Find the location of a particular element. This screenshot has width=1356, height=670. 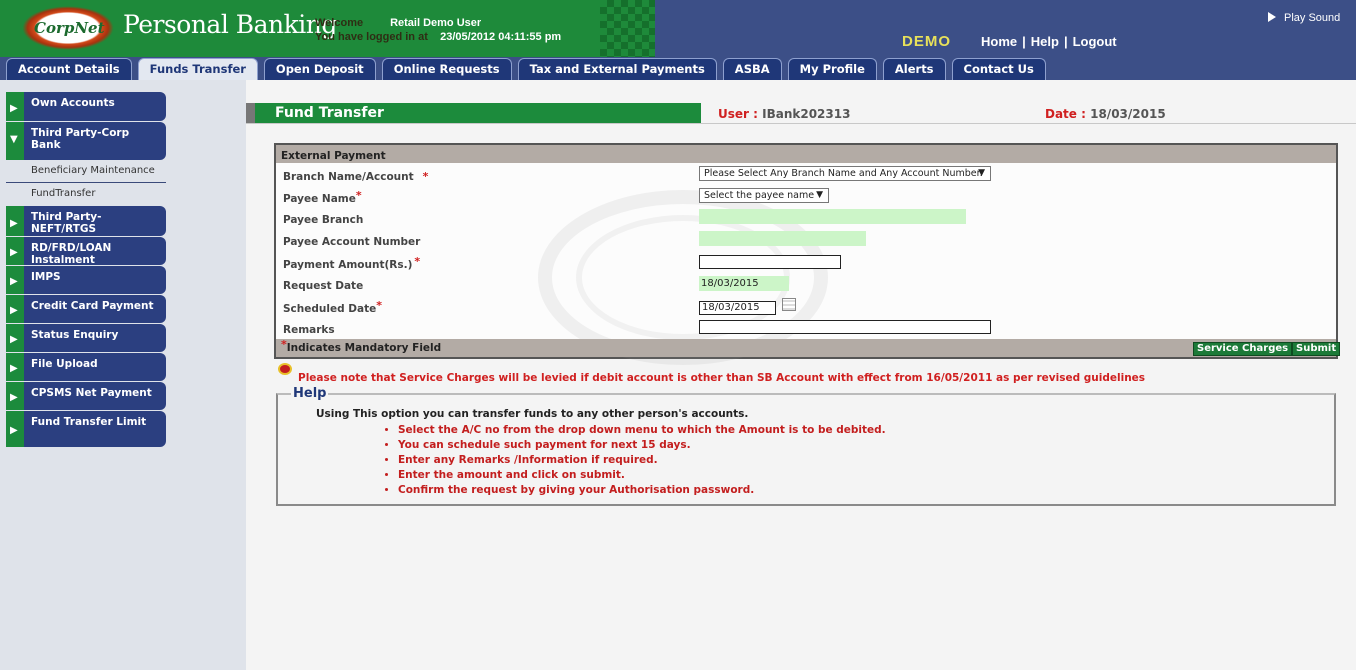

welcome-user: Retail Demo User is located at coordinates (436, 23).